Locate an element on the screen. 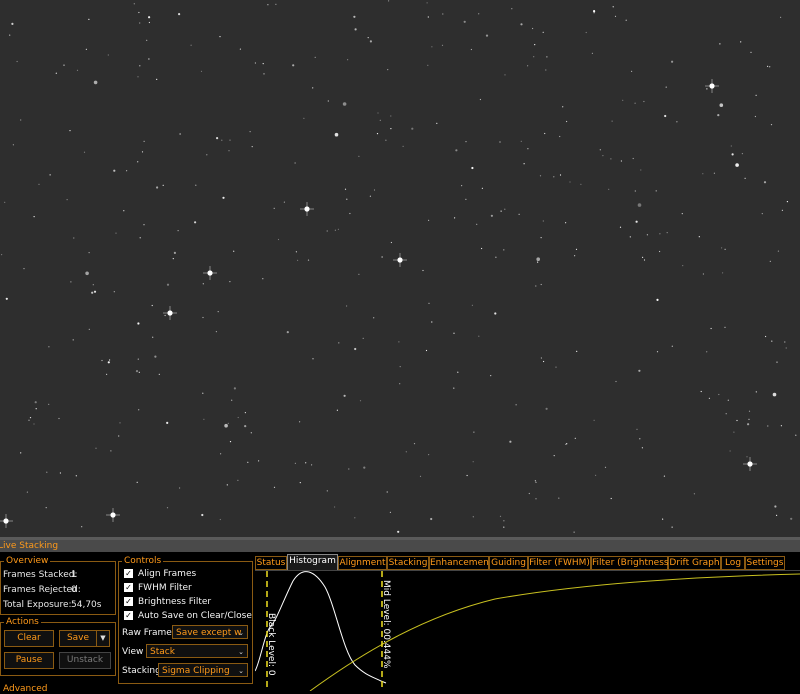  histogram-view: Black Level: 0 Mid Level: 00.444% is located at coordinates (527, 630).